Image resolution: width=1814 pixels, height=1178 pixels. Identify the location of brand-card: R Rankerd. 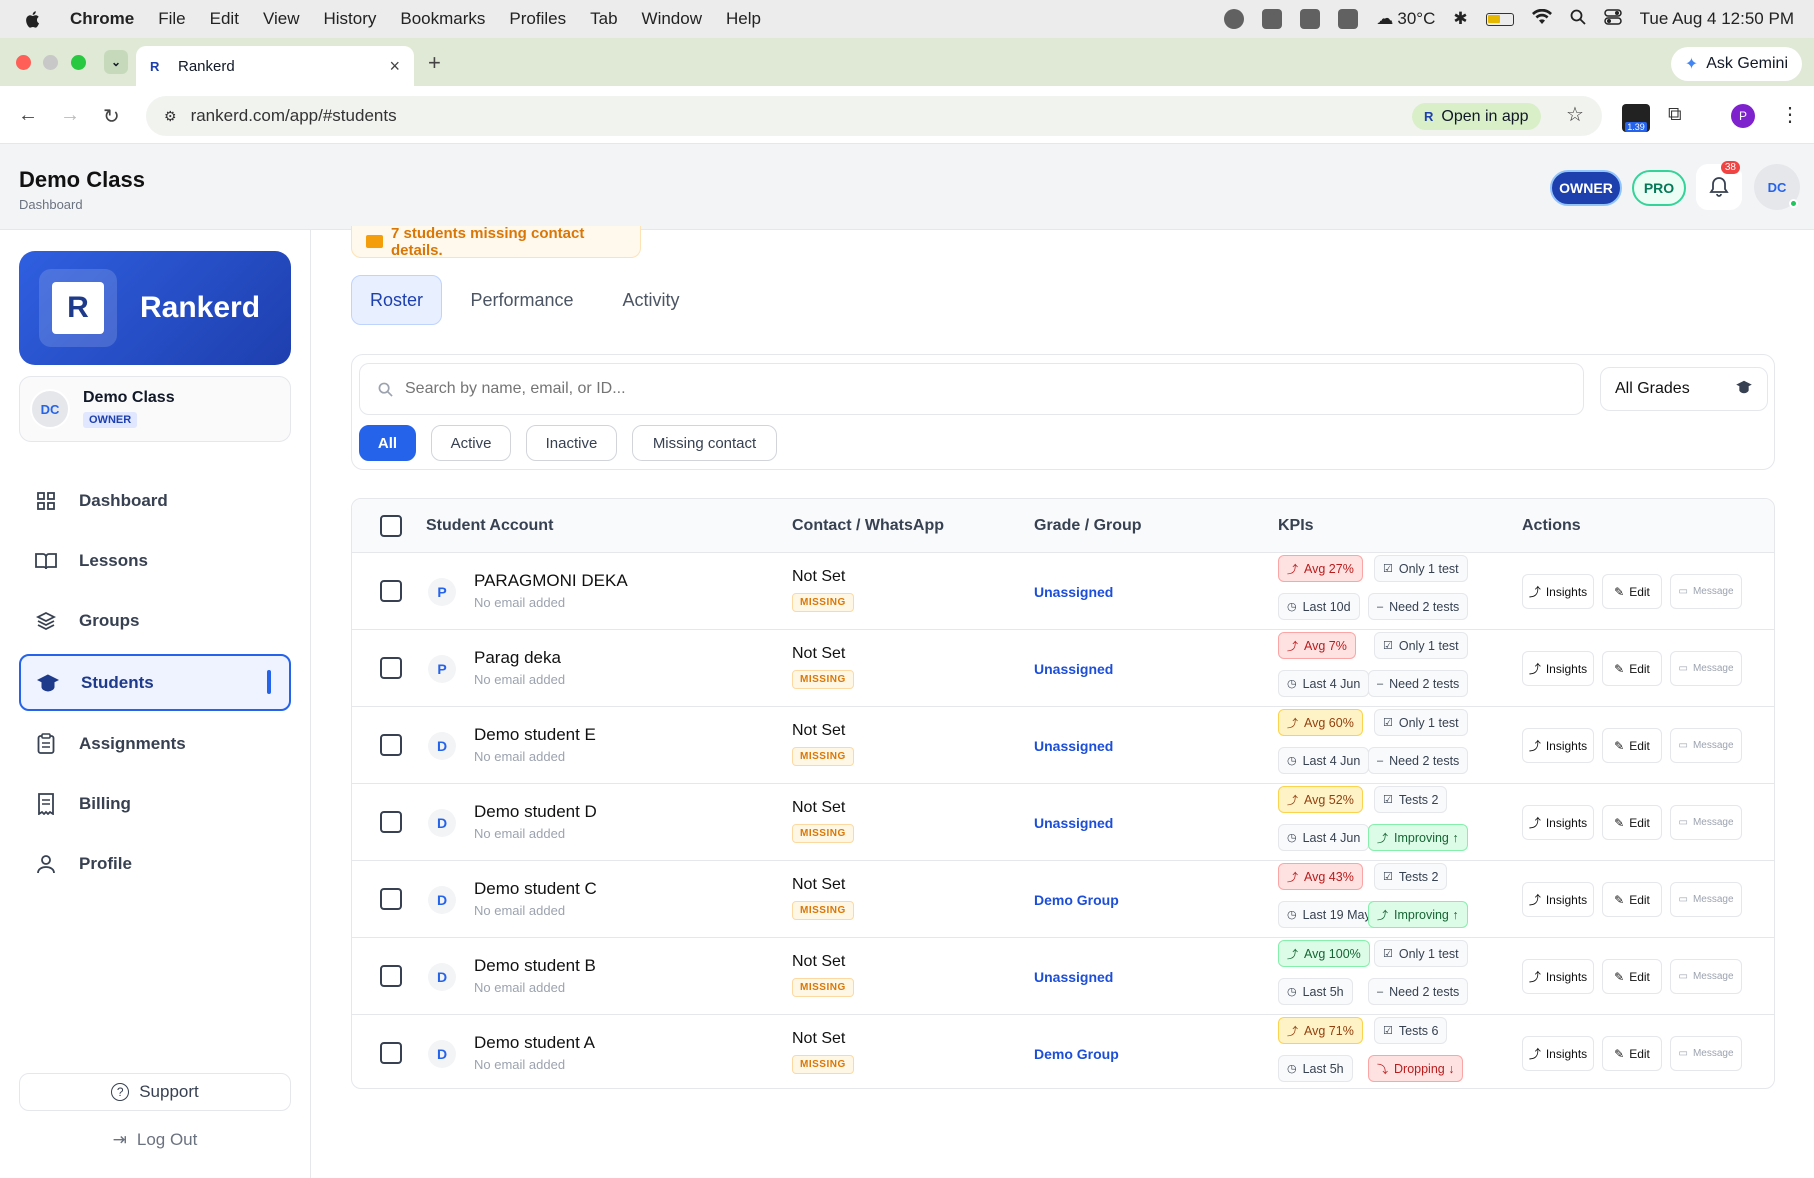
(155, 308).